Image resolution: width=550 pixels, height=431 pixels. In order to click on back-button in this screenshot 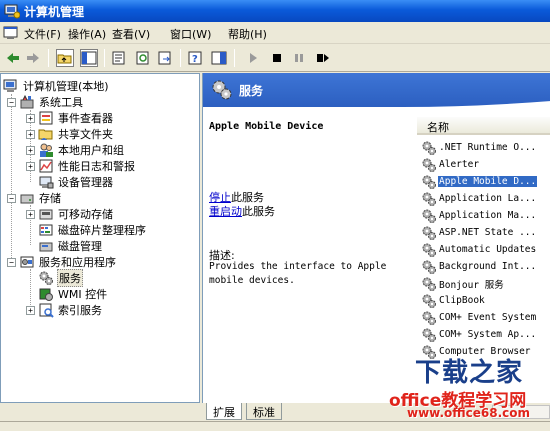, I will do `click(13, 58)`.